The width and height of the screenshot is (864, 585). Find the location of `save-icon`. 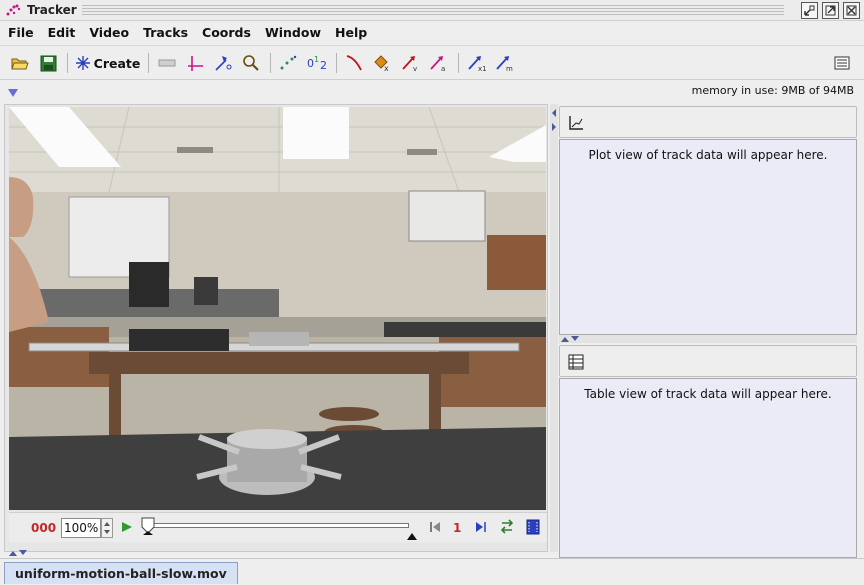

save-icon is located at coordinates (48, 63).